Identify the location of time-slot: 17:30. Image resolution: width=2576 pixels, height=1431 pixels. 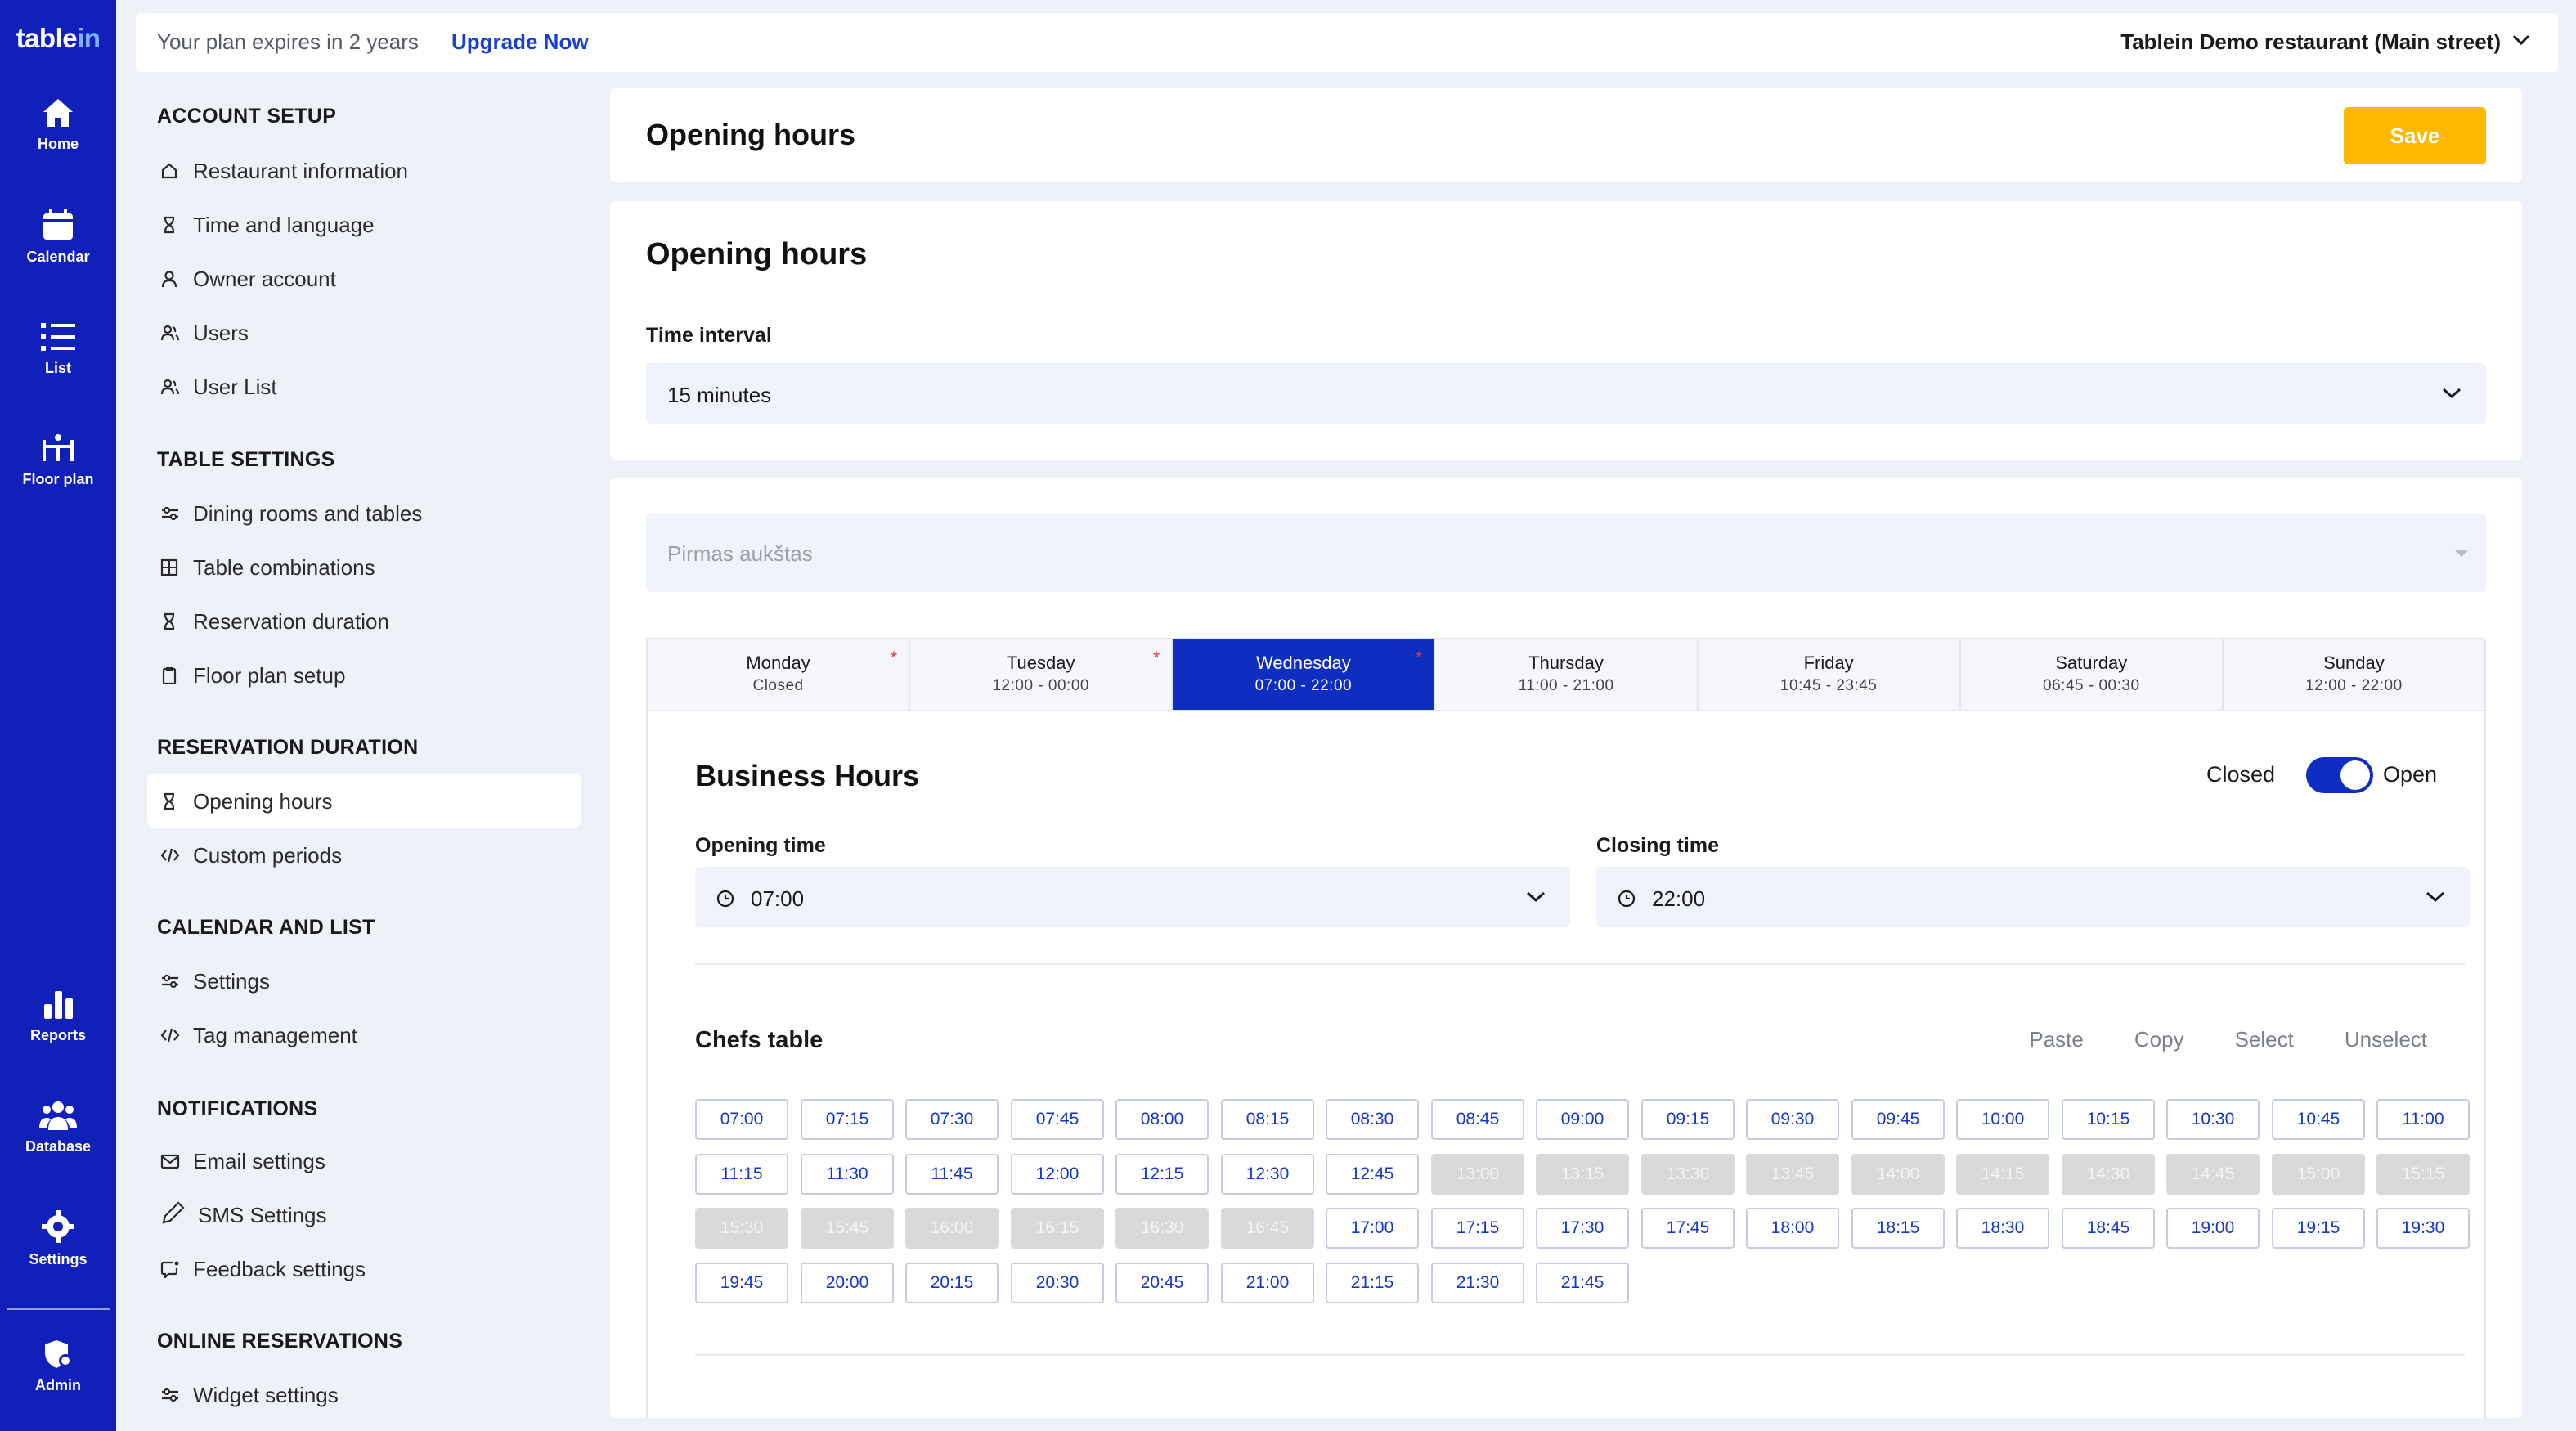
(1583, 1228).